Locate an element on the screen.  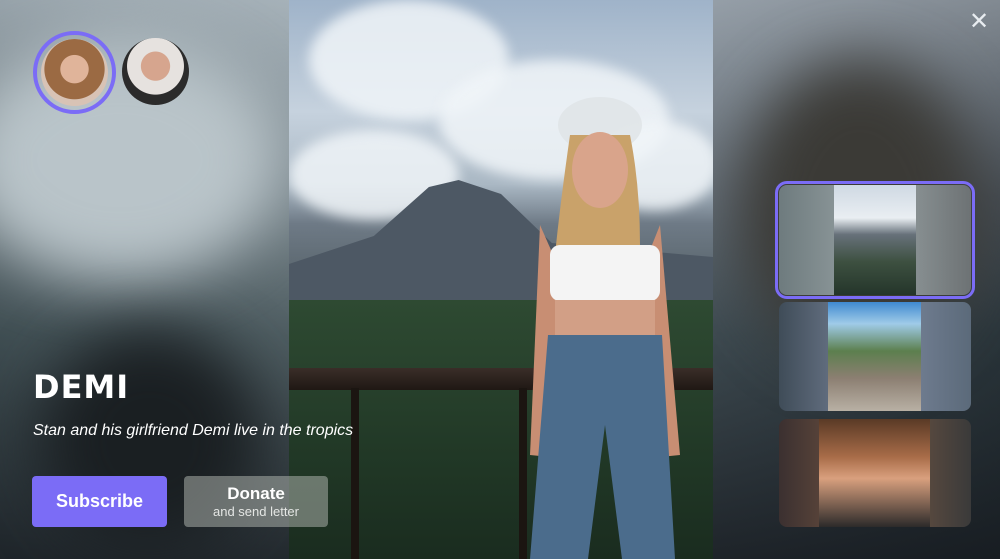
donate-sublabel: and send letter is located at coordinates (255, 511).